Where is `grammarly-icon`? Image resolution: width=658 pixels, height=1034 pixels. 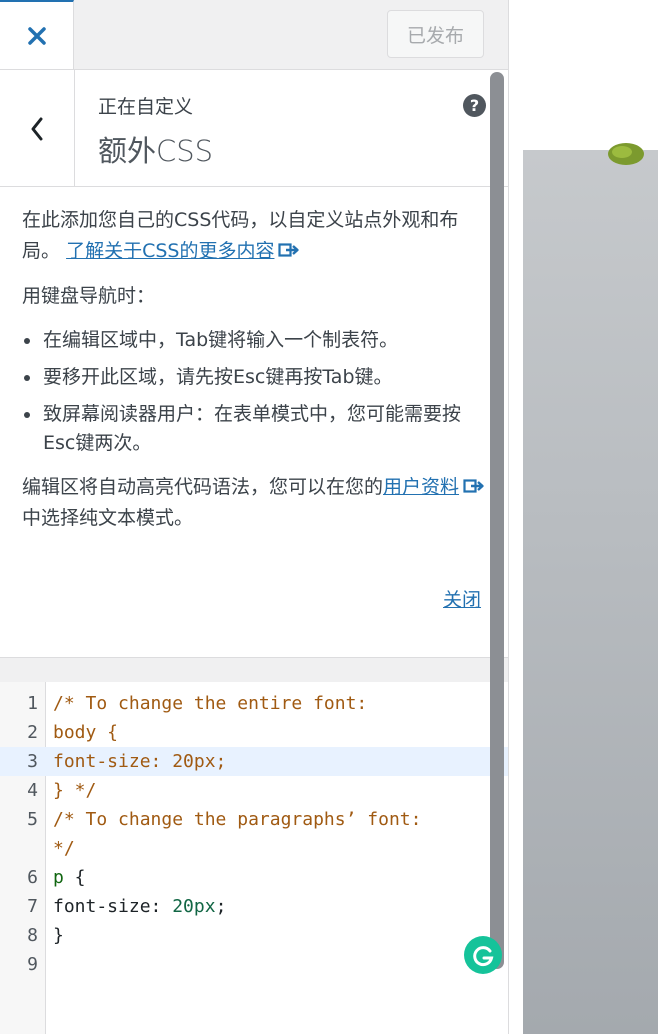 grammarly-icon is located at coordinates (483, 955).